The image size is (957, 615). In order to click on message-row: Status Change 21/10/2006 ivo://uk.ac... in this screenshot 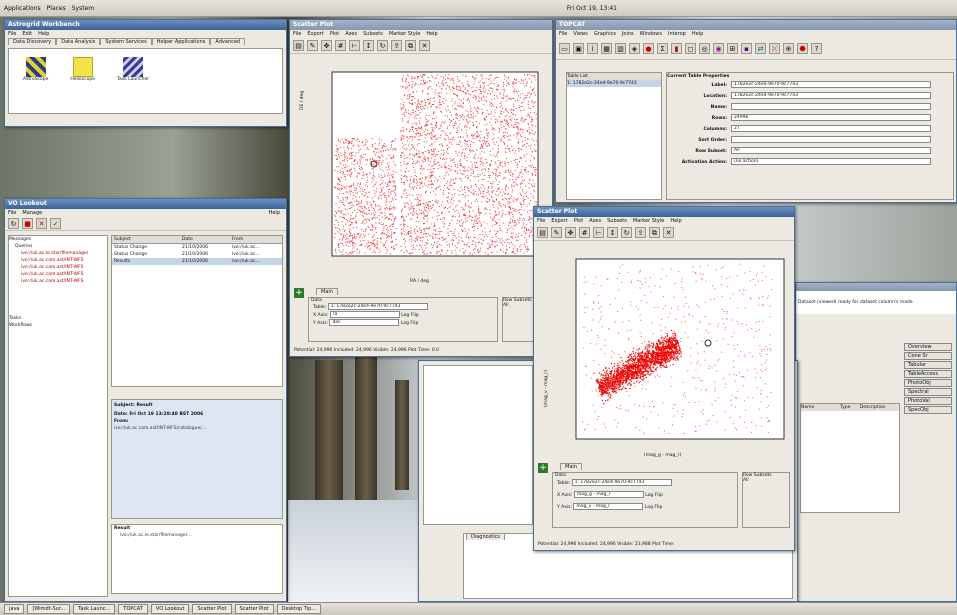, I will do `click(197, 247)`.